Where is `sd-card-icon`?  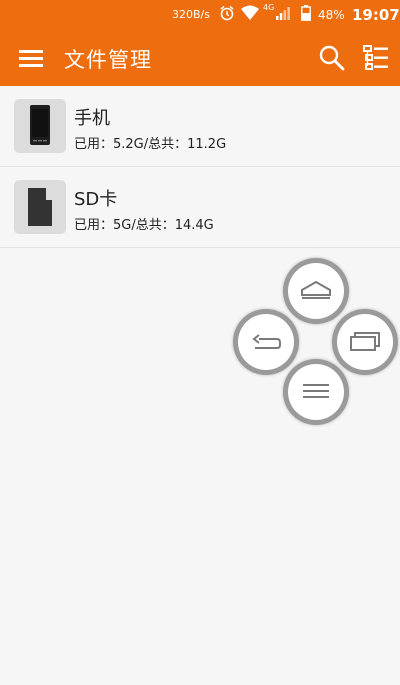 sd-card-icon is located at coordinates (40, 207).